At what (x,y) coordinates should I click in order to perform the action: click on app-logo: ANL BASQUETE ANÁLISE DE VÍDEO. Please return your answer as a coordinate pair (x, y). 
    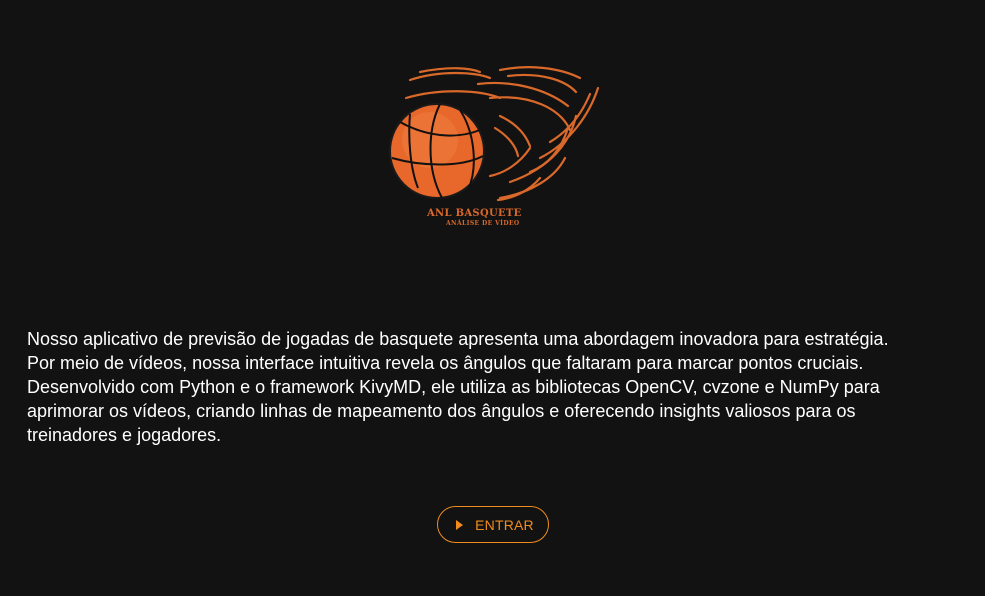
    Looking at the image, I should click on (495, 148).